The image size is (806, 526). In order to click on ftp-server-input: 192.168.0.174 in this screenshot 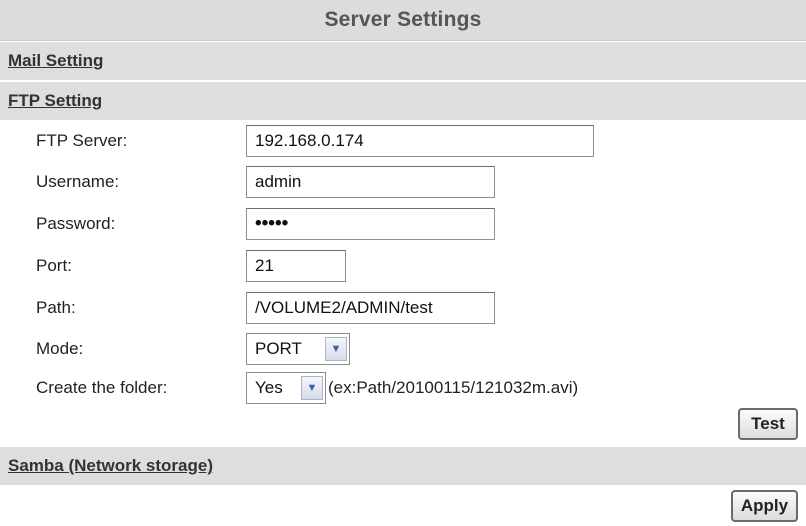, I will do `click(420, 141)`.